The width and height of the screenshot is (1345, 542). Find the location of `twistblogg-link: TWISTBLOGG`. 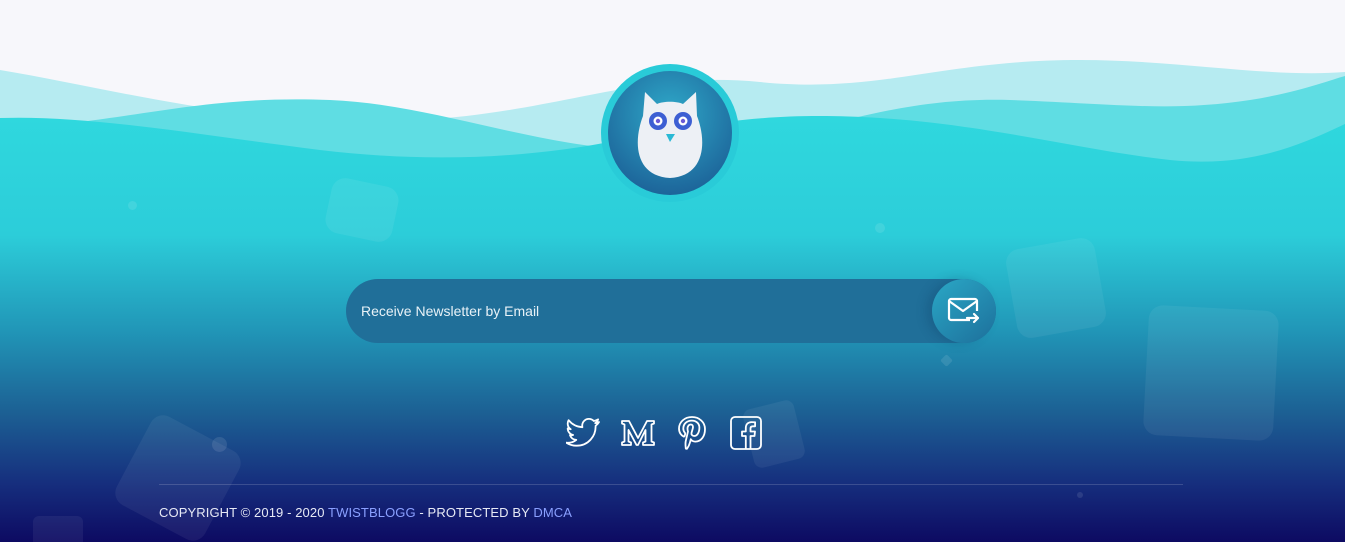

twistblogg-link: TWISTBLOGG is located at coordinates (372, 512).